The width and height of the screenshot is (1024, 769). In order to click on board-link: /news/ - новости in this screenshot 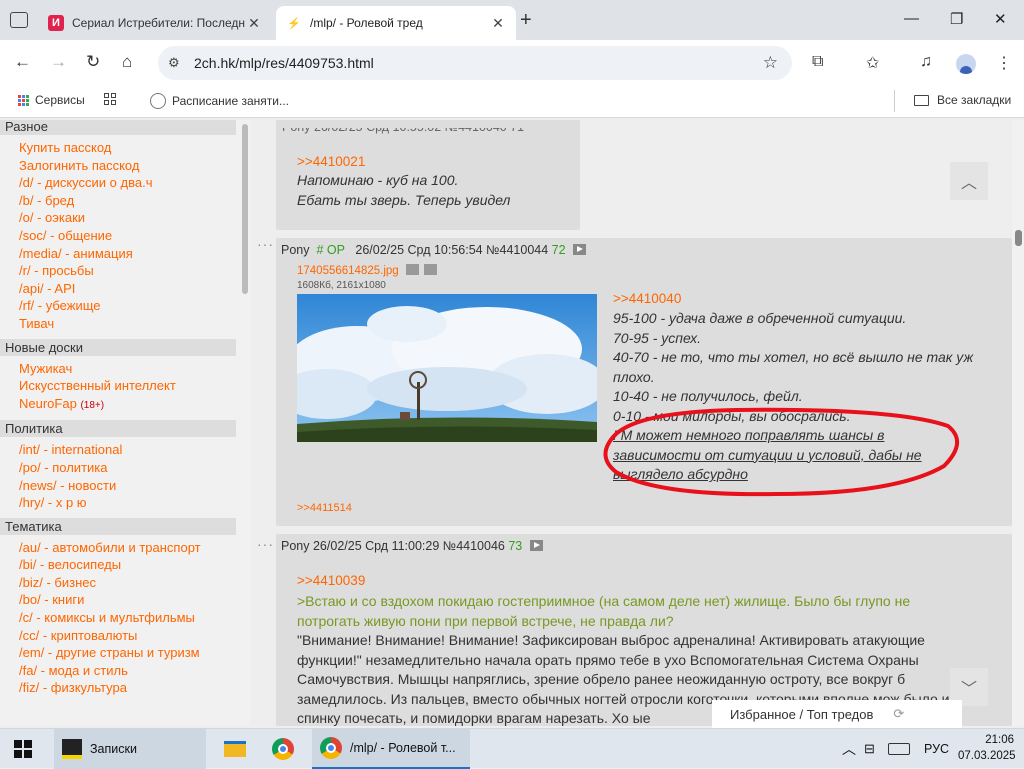, I will do `click(125, 486)`.